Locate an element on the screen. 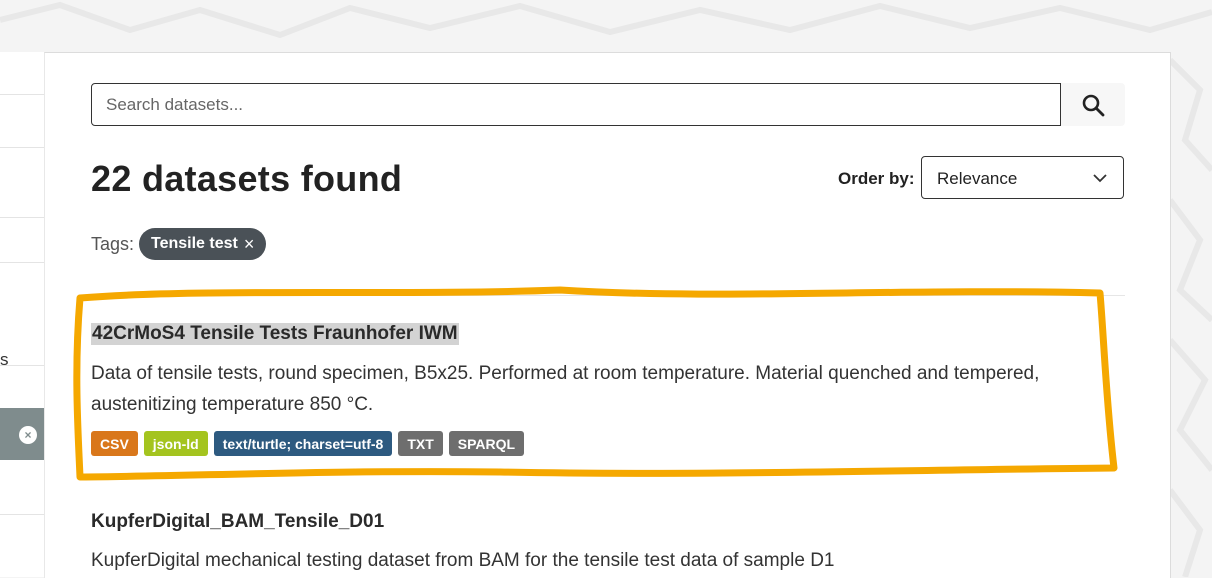 The height and width of the screenshot is (578, 1212). format-badge: text/turtle; charset=utf-8 is located at coordinates (303, 443).